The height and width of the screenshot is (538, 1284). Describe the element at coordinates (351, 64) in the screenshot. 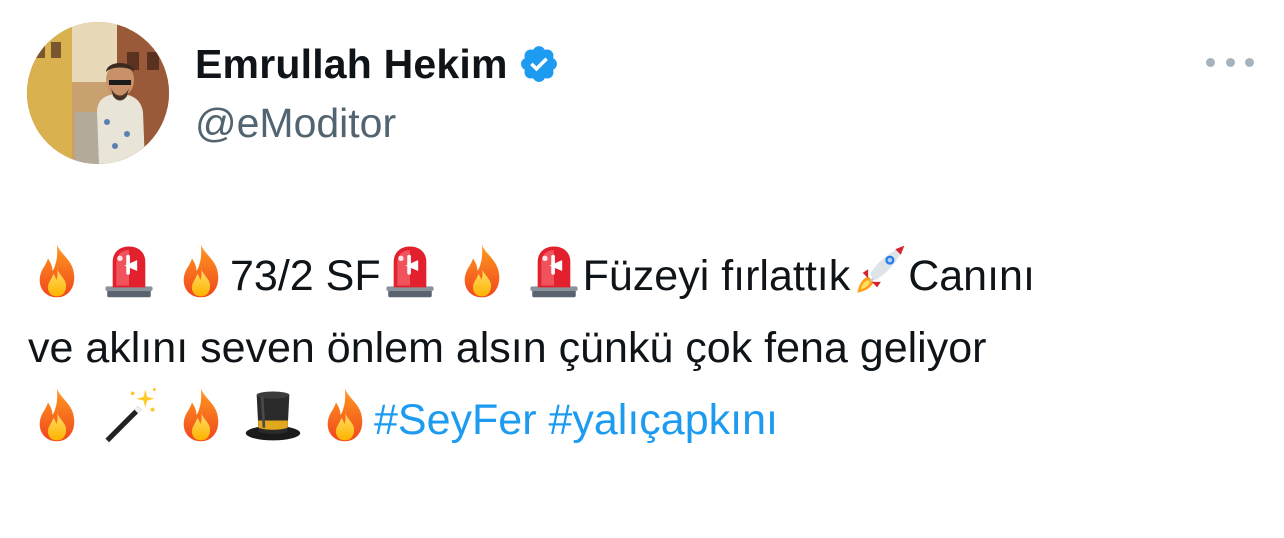

I see `display-name: Emrullah Hekim` at that location.